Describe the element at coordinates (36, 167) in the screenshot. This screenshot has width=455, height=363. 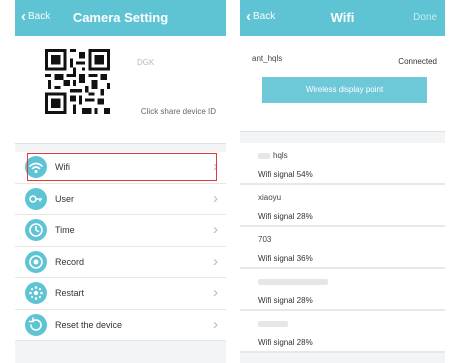
I see `wifi-icon` at that location.